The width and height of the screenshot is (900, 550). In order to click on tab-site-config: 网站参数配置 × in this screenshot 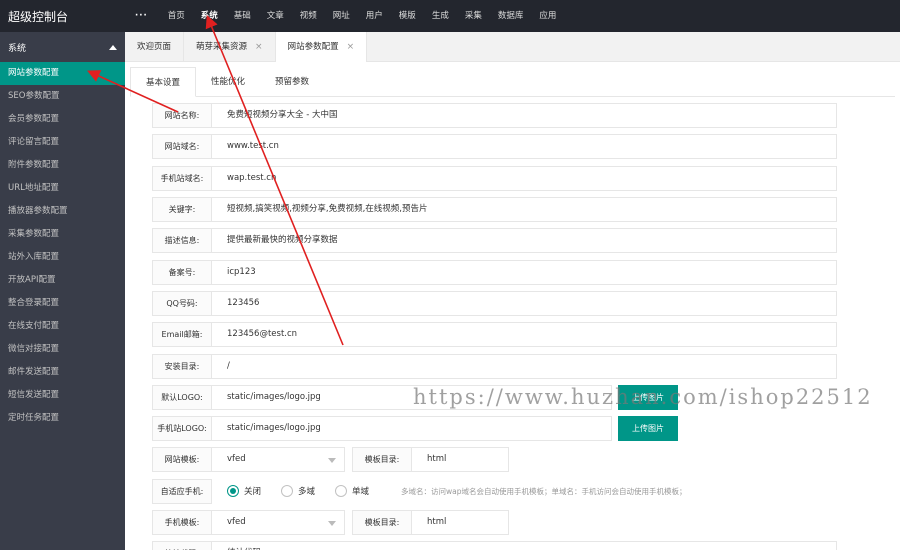, I will do `click(321, 47)`.